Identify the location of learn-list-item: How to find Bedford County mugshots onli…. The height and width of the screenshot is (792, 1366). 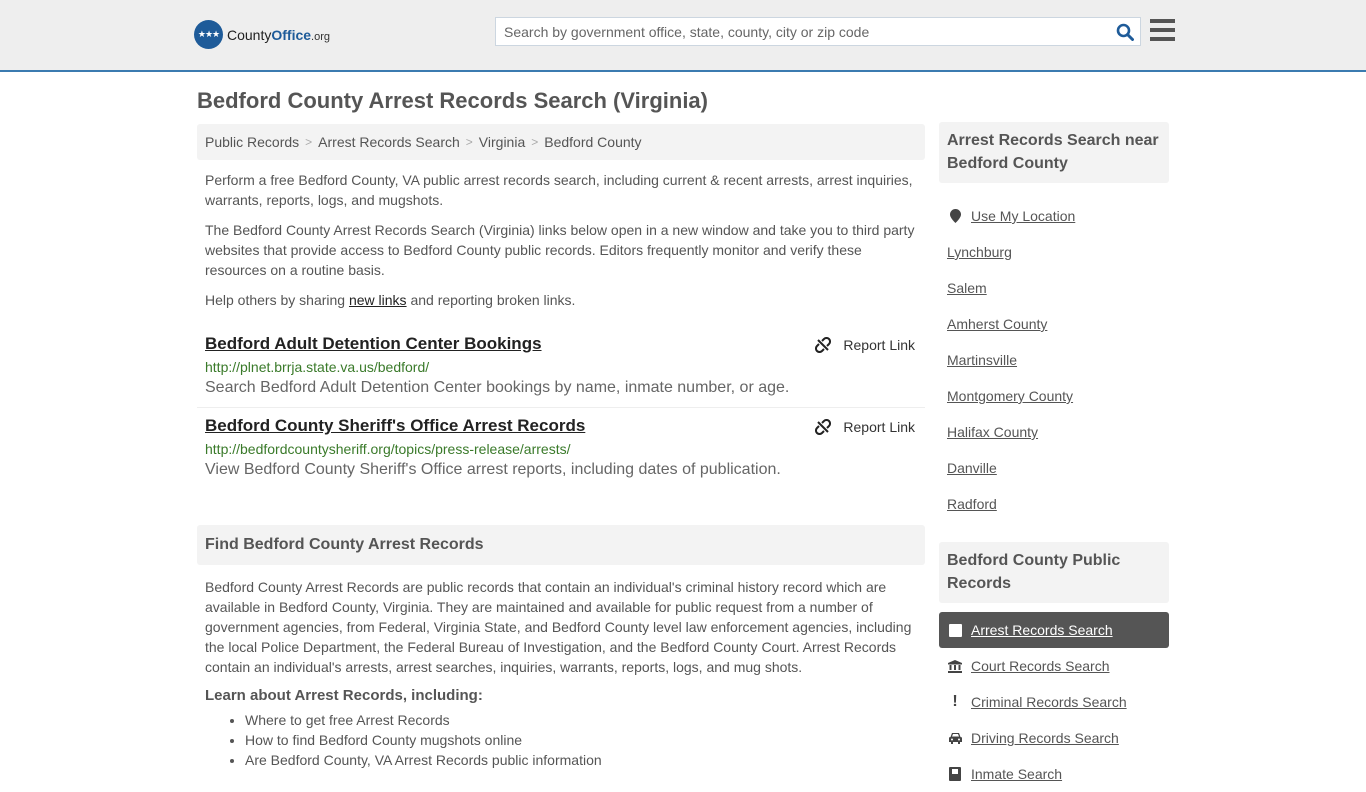
(585, 740).